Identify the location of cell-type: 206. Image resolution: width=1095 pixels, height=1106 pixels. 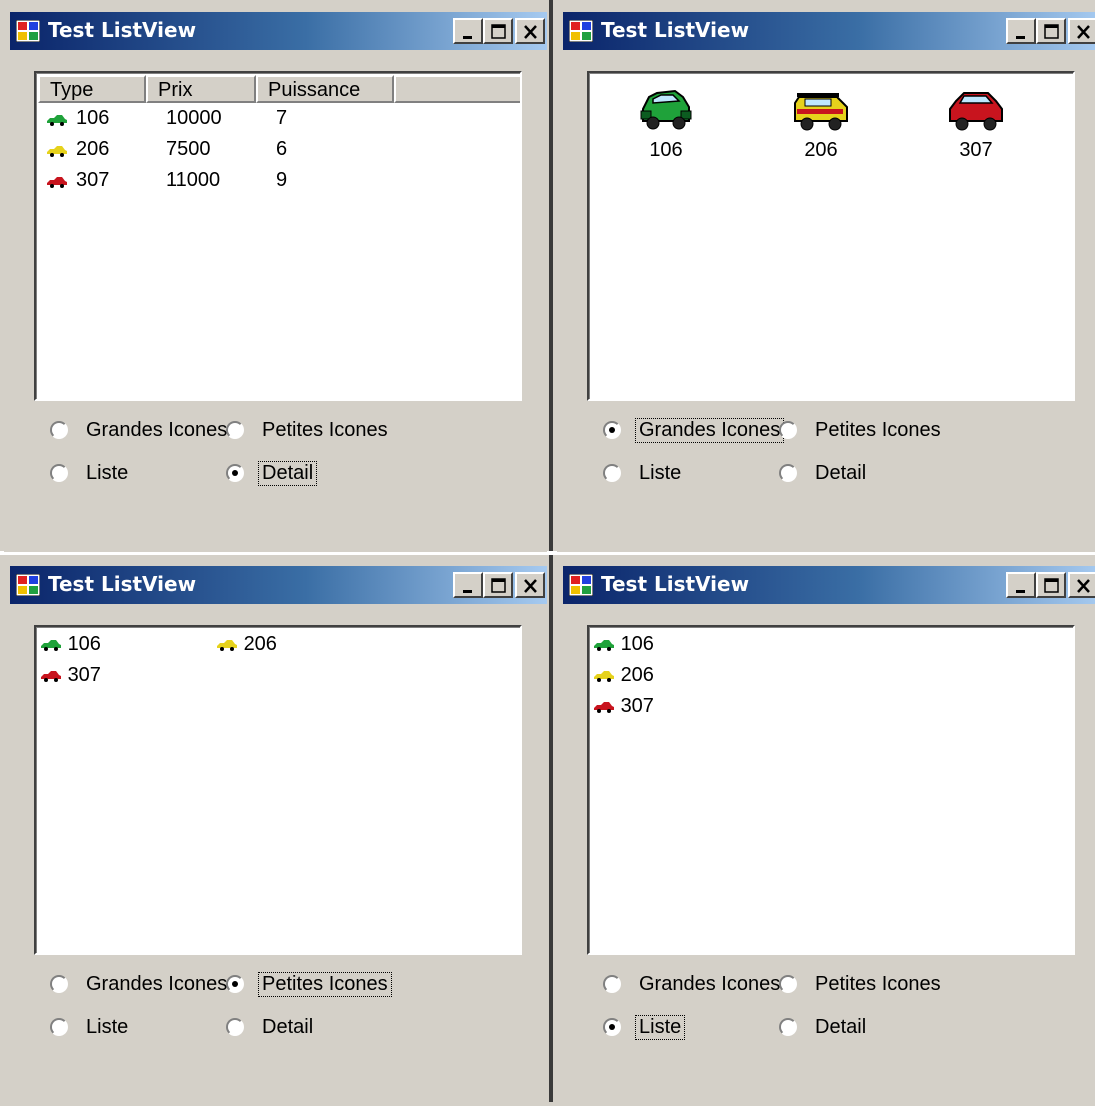
(93, 149).